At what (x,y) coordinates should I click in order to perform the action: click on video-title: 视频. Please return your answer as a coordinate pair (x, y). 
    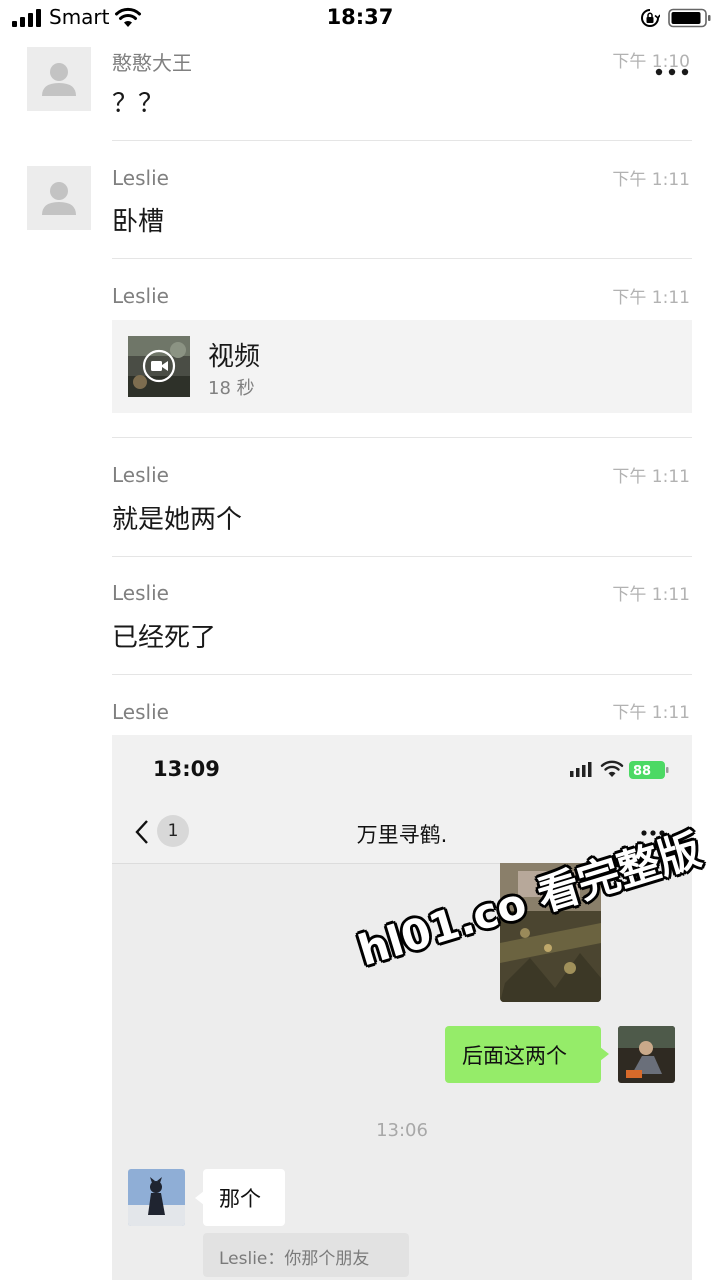
    Looking at the image, I should click on (234, 357).